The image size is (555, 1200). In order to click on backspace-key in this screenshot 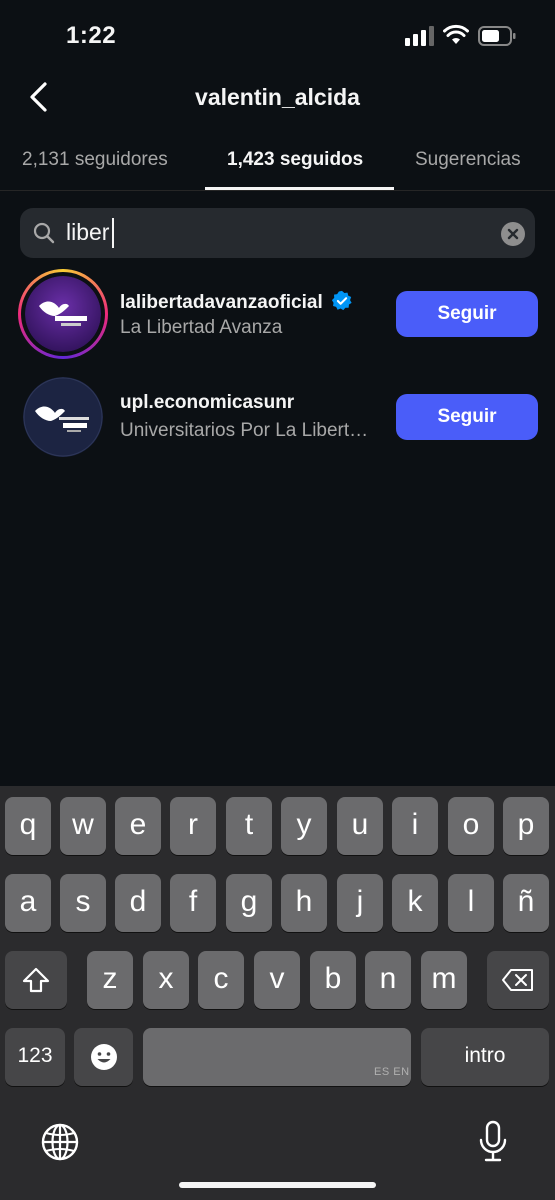, I will do `click(518, 980)`.